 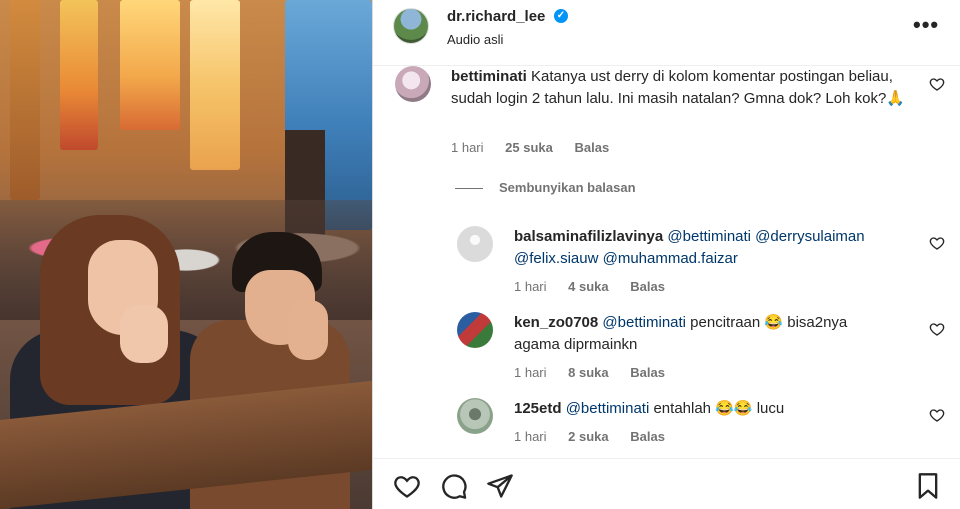 What do you see at coordinates (576, 344) in the screenshot?
I see `reply-text: agama diprmainkn` at bounding box center [576, 344].